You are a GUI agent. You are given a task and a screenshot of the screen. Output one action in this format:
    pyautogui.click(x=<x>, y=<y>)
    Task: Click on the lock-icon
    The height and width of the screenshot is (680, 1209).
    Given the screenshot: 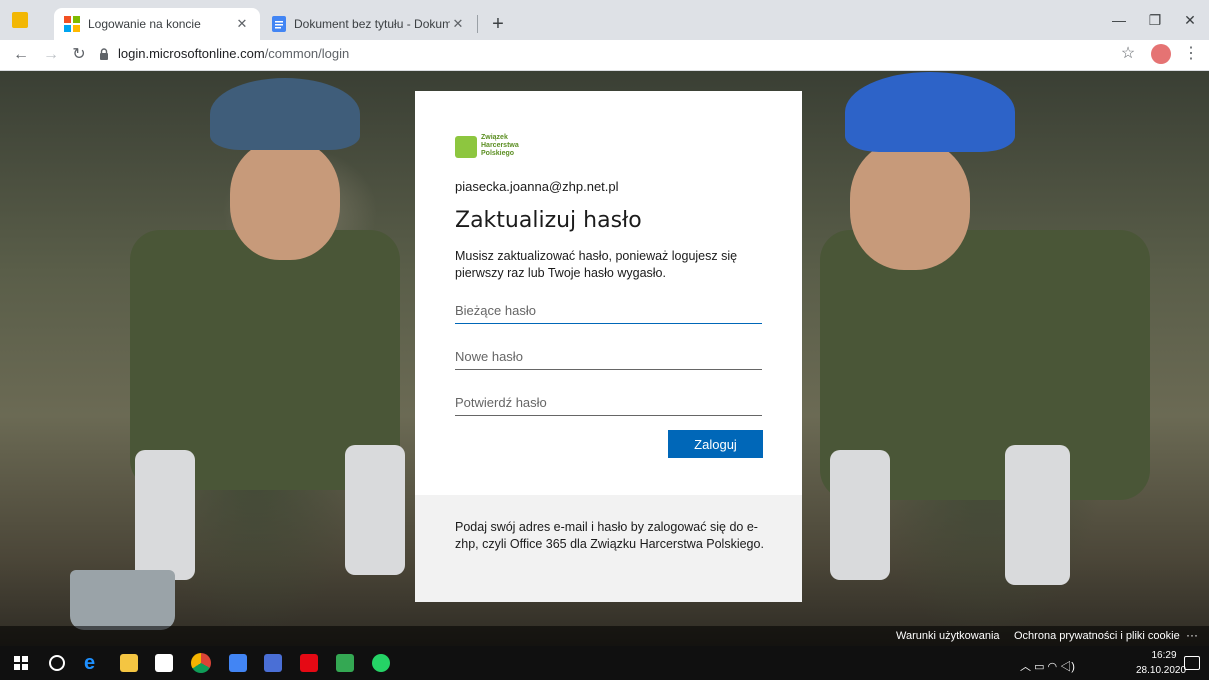 What is the action you would take?
    pyautogui.click(x=104, y=54)
    